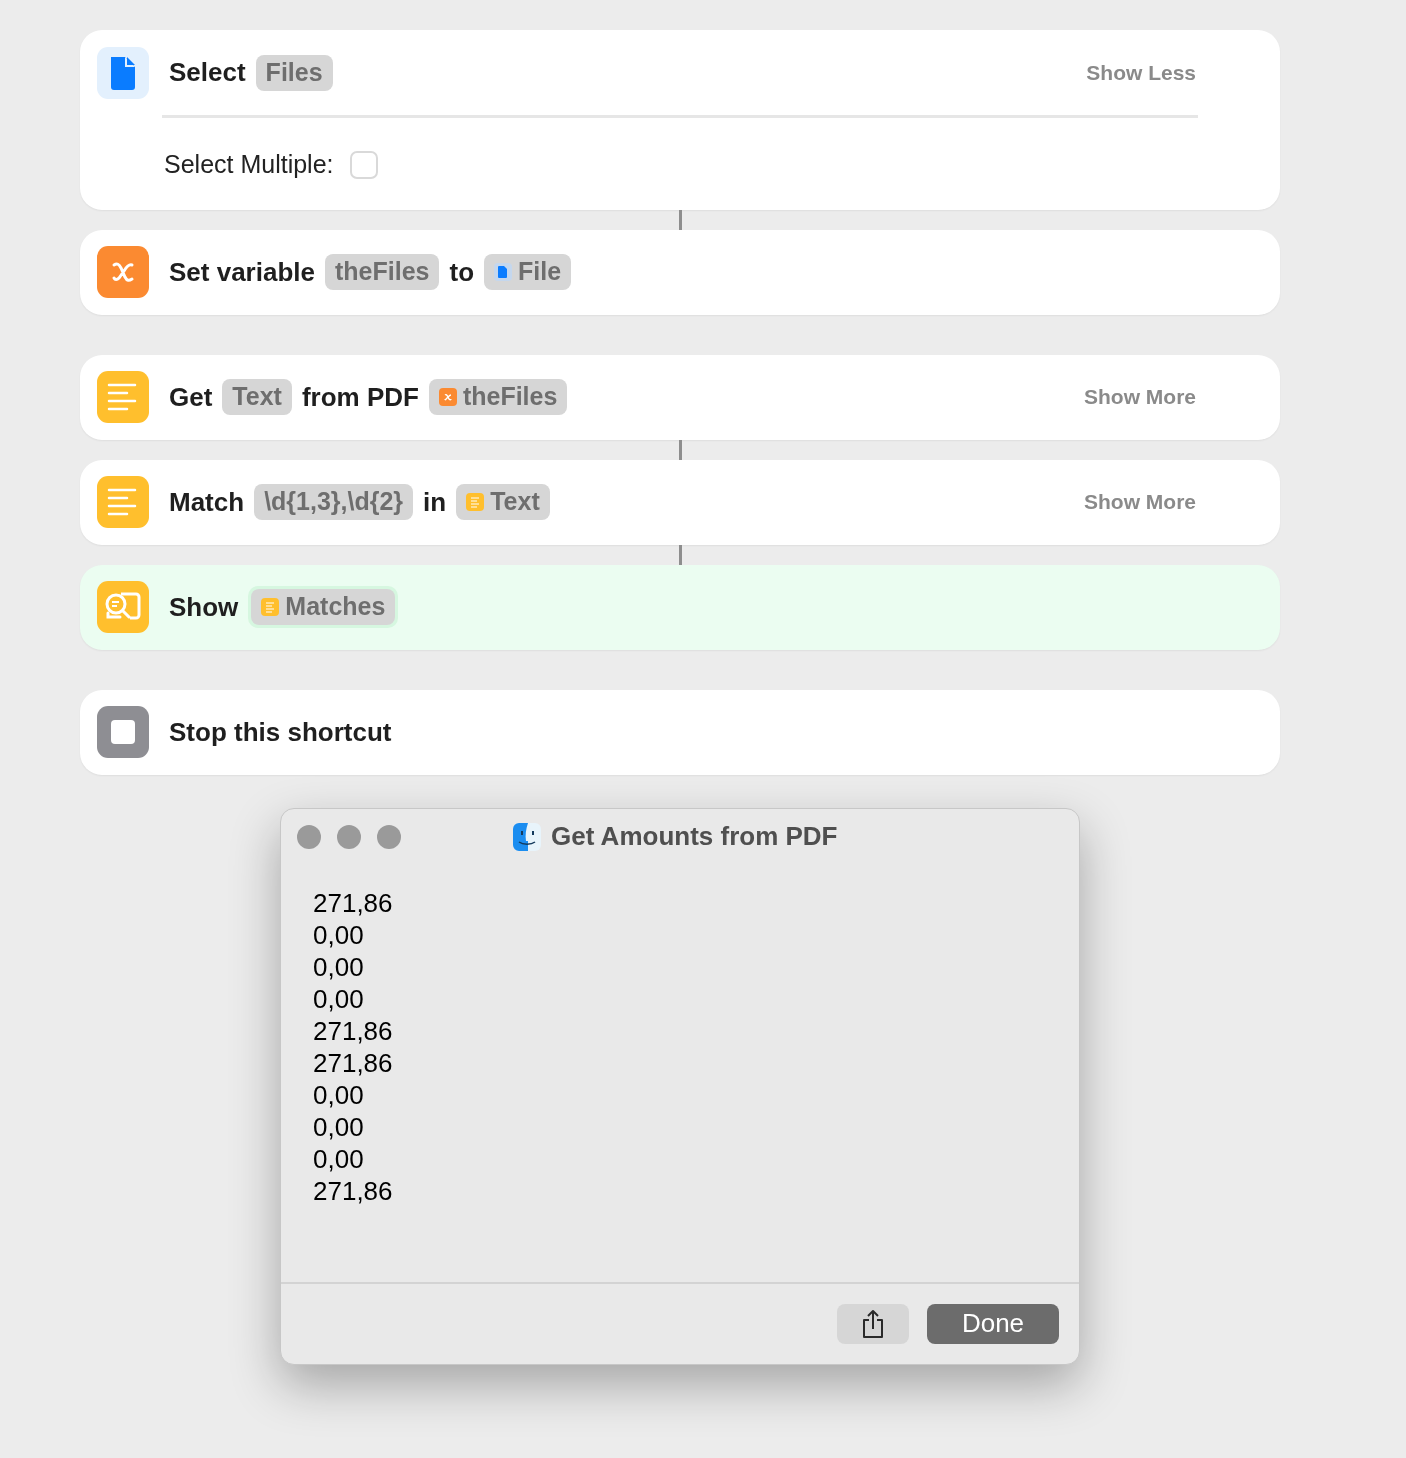 This screenshot has width=1406, height=1458. Describe the element at coordinates (680, 120) in the screenshot. I see `action-card: Select Files Show Less Select Multiple:` at that location.